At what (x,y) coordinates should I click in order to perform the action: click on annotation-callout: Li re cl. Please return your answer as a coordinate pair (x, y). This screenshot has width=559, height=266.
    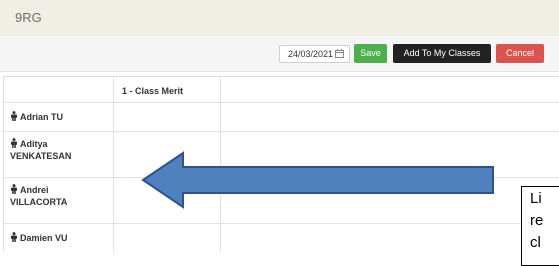
    Looking at the image, I should click on (540, 226).